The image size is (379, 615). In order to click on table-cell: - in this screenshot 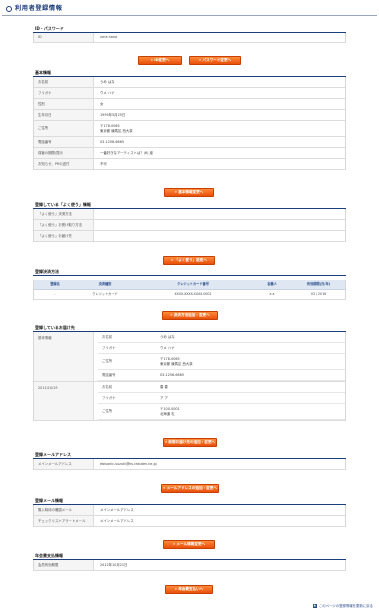, I will do `click(55, 293)`.